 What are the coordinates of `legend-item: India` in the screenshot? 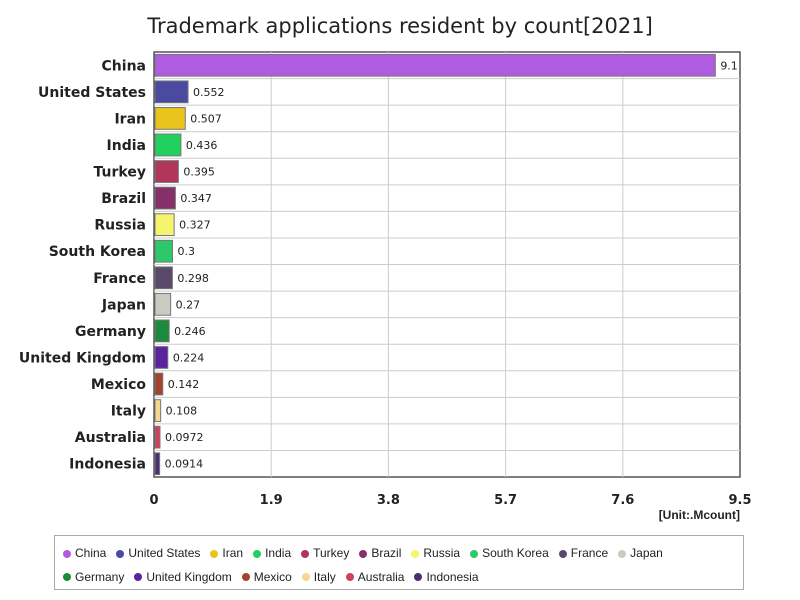 It's located at (272, 554).